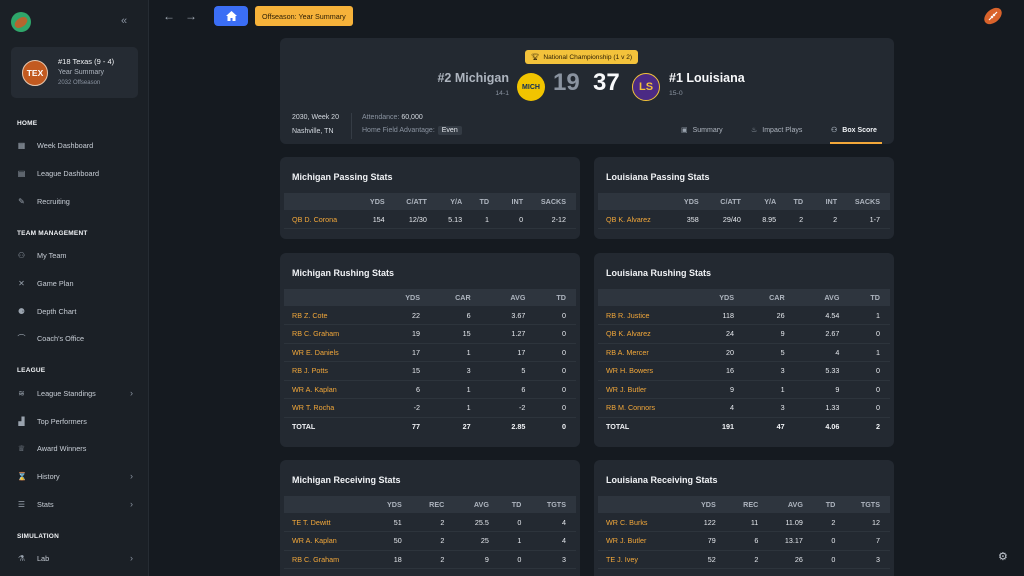 This screenshot has width=1024, height=576. I want to click on sidebar-item-my-team: ⚇ My Team, so click(77, 255).